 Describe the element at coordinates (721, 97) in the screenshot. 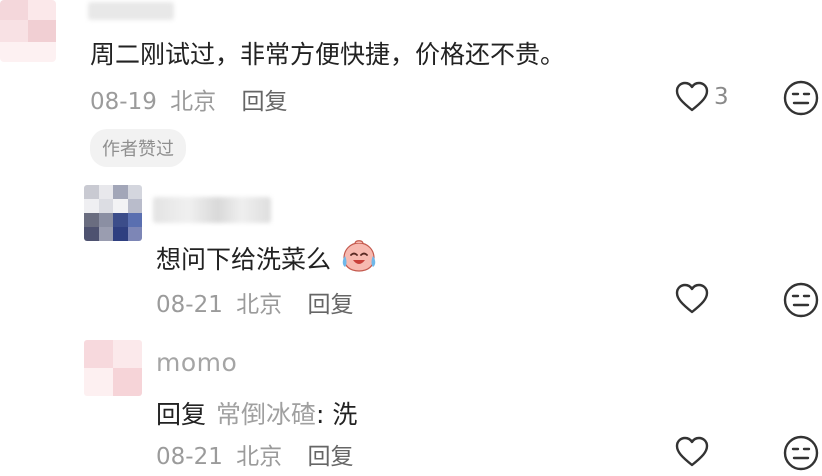

I see `like-count: 3` at that location.